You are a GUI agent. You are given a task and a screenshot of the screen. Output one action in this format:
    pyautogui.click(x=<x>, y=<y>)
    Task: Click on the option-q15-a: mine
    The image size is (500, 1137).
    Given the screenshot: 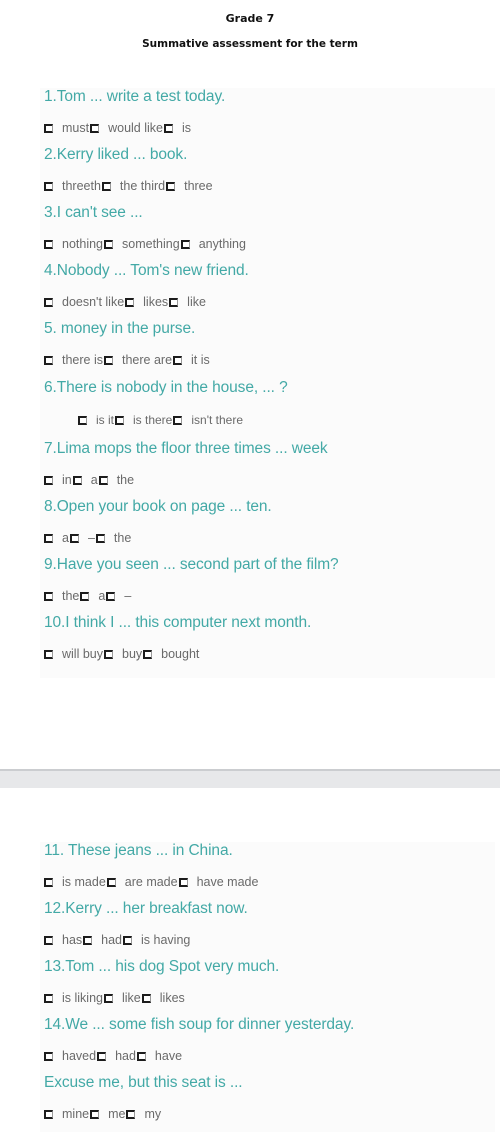 What is the action you would take?
    pyautogui.click(x=67, y=1114)
    